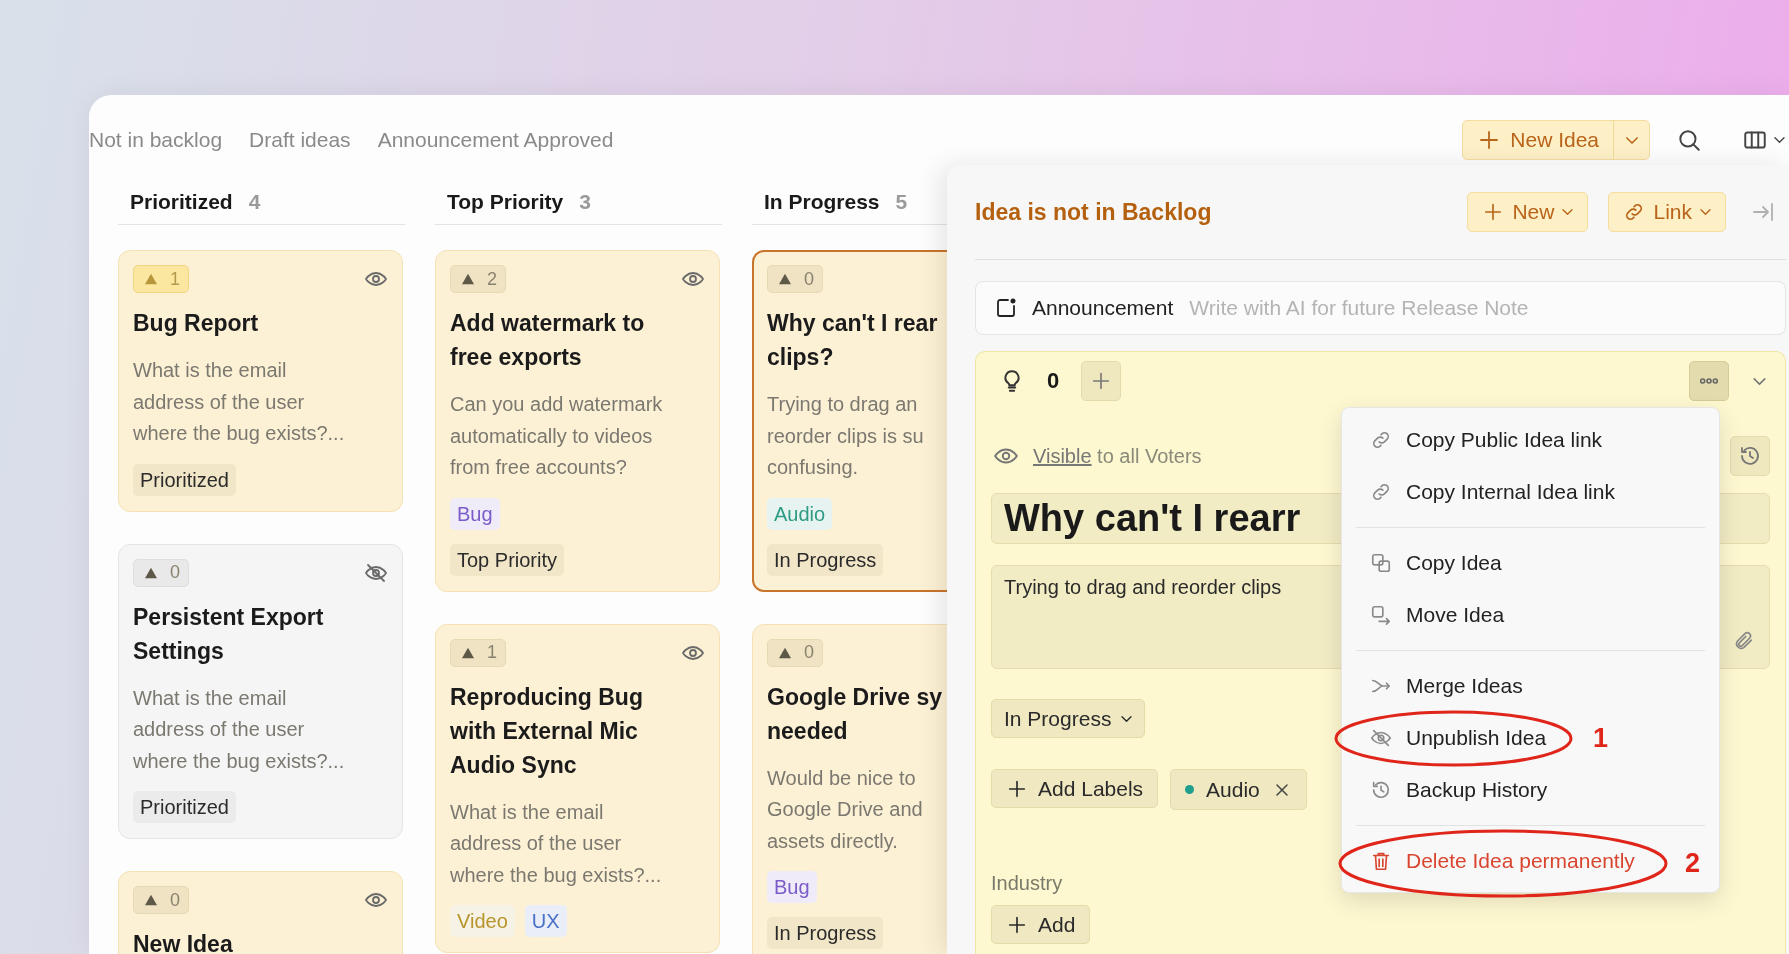 This screenshot has width=1789, height=954. What do you see at coordinates (229, 634) in the screenshot?
I see `card-title: Persistent Export Settings` at bounding box center [229, 634].